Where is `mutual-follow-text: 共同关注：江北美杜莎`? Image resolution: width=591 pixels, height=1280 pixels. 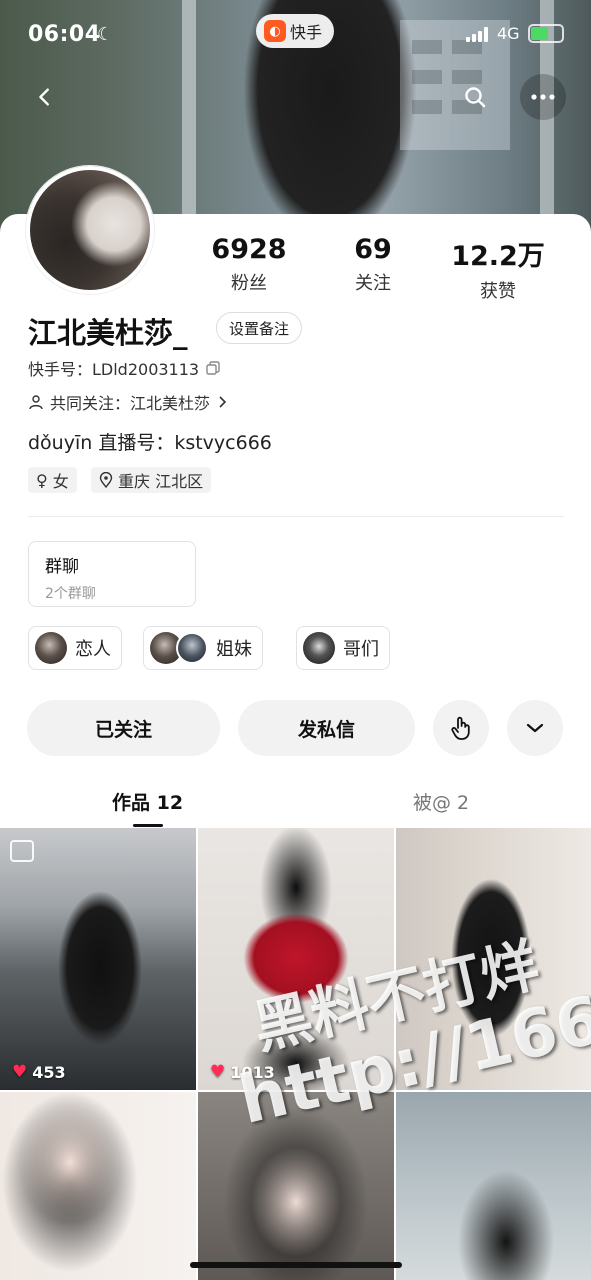 mutual-follow-text: 共同关注：江北美杜莎 is located at coordinates (130, 403).